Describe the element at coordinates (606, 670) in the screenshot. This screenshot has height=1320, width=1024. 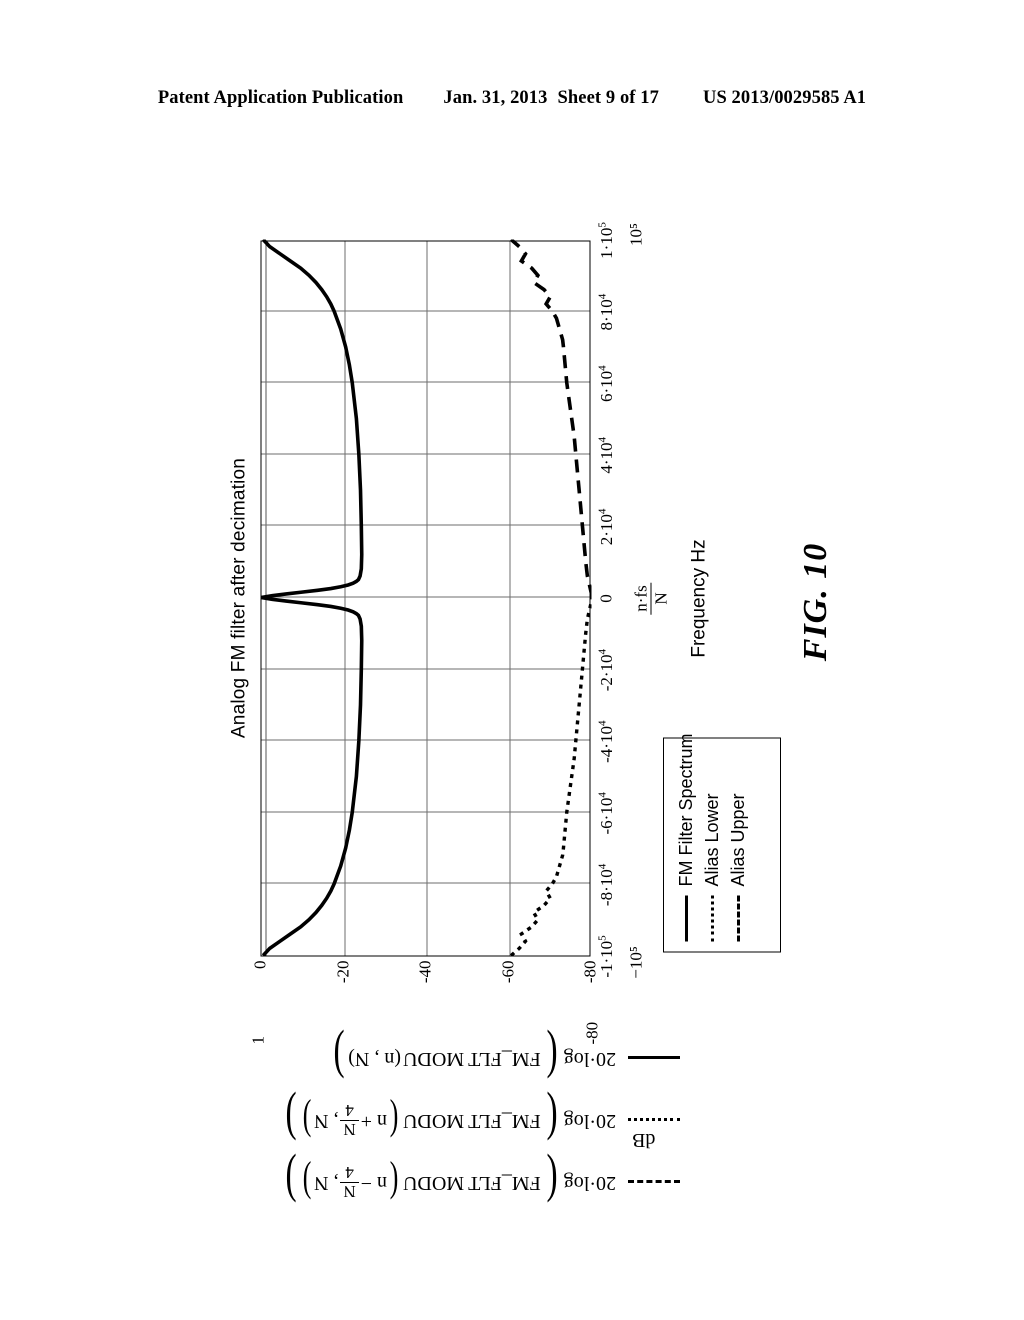
I see `x-tick-label-4: -2·104` at that location.